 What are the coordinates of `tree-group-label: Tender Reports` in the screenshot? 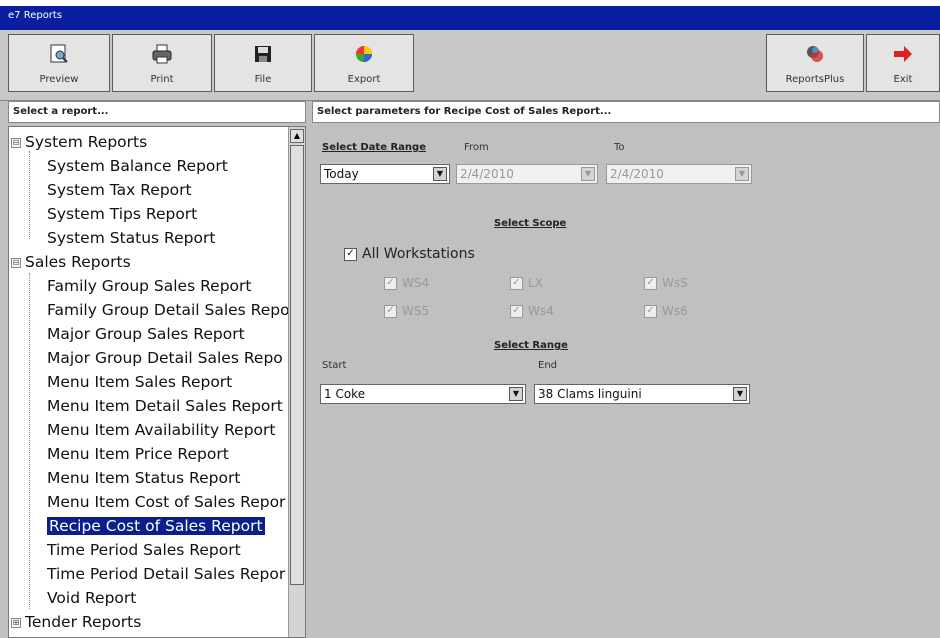 It's located at (83, 622).